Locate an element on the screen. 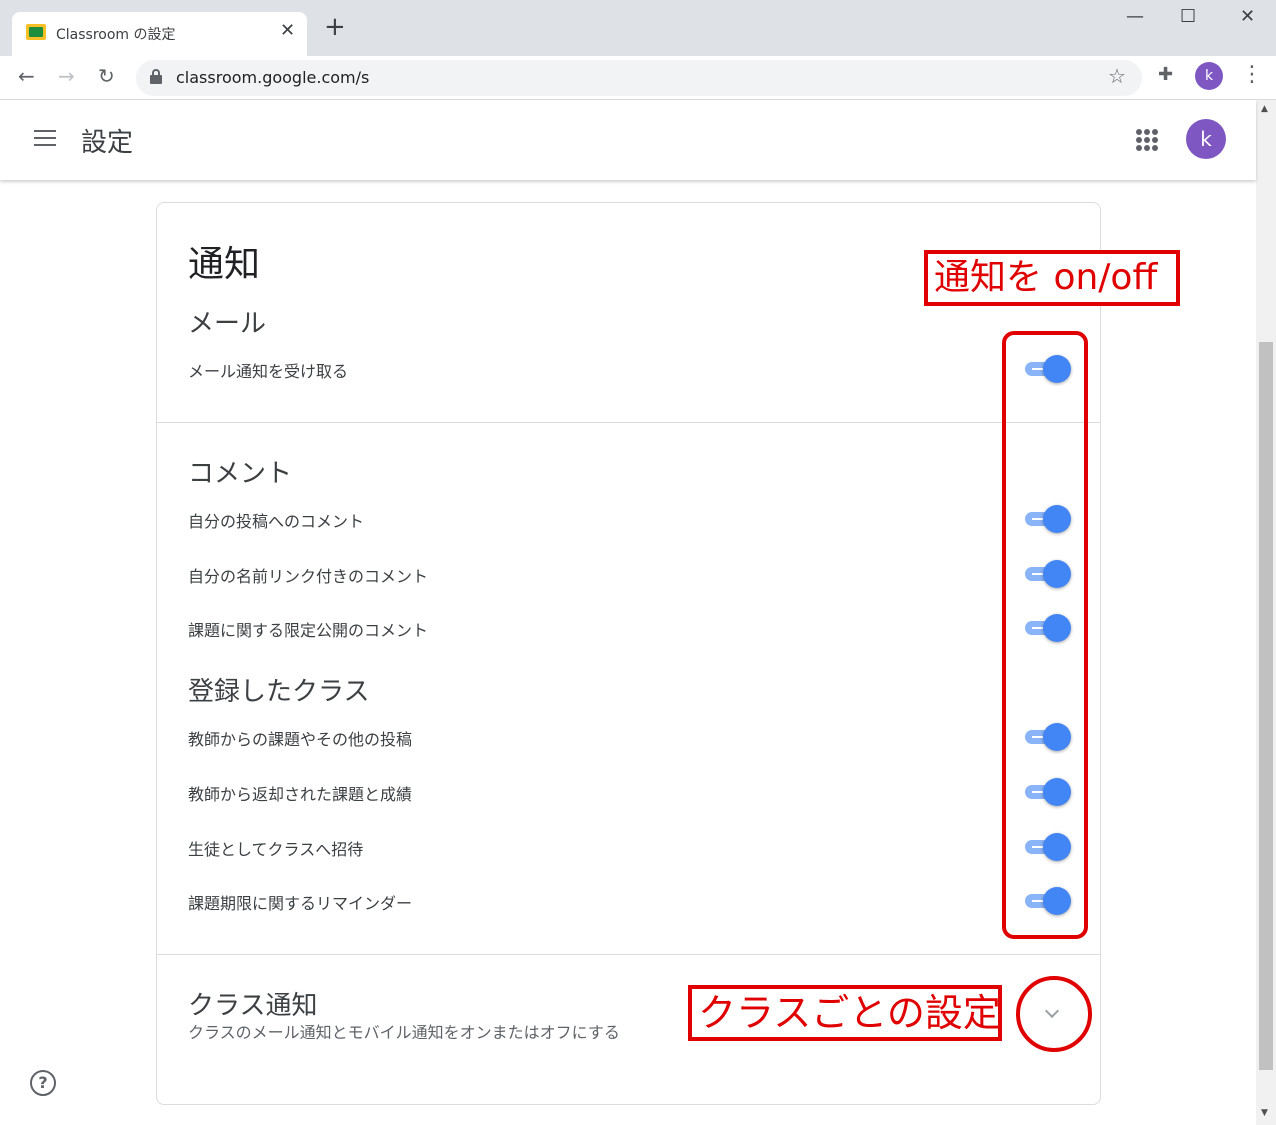  minimize-button: — is located at coordinates (1135, 16).